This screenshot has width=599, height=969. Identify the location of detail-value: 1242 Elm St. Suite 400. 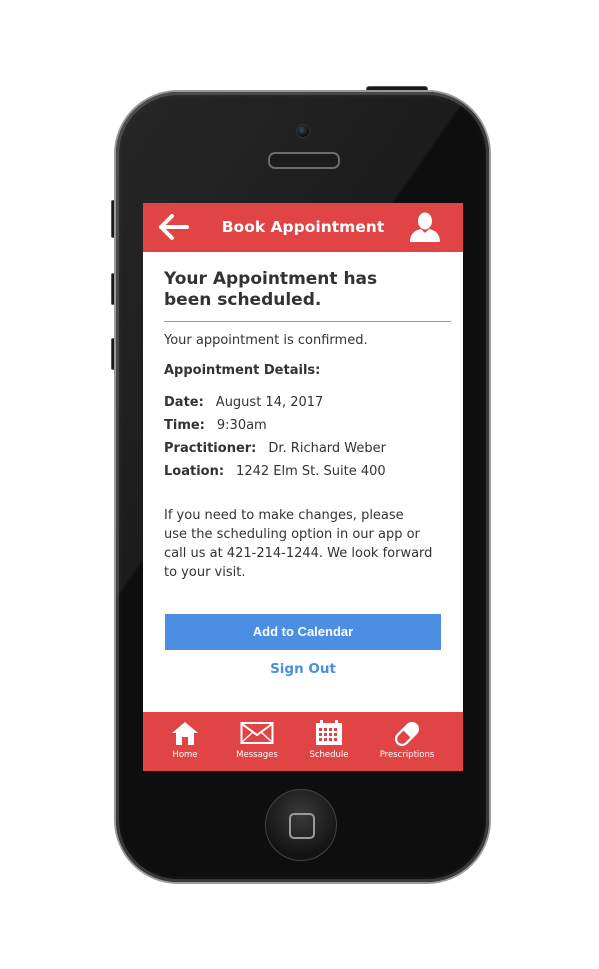
(311, 471).